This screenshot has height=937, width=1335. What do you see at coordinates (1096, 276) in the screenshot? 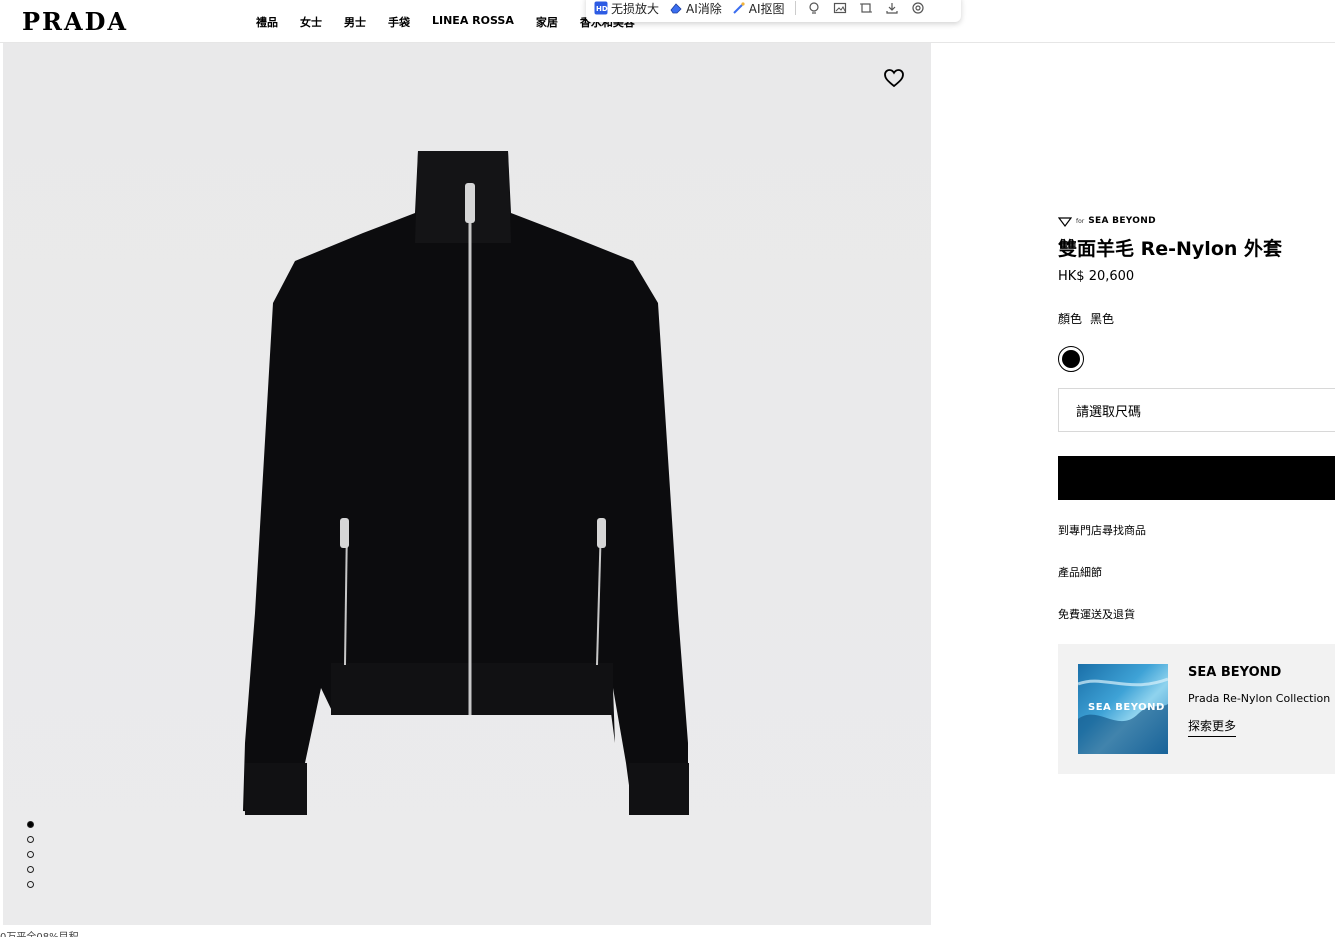
I see `product-price: HK$ 20,600` at bounding box center [1096, 276].